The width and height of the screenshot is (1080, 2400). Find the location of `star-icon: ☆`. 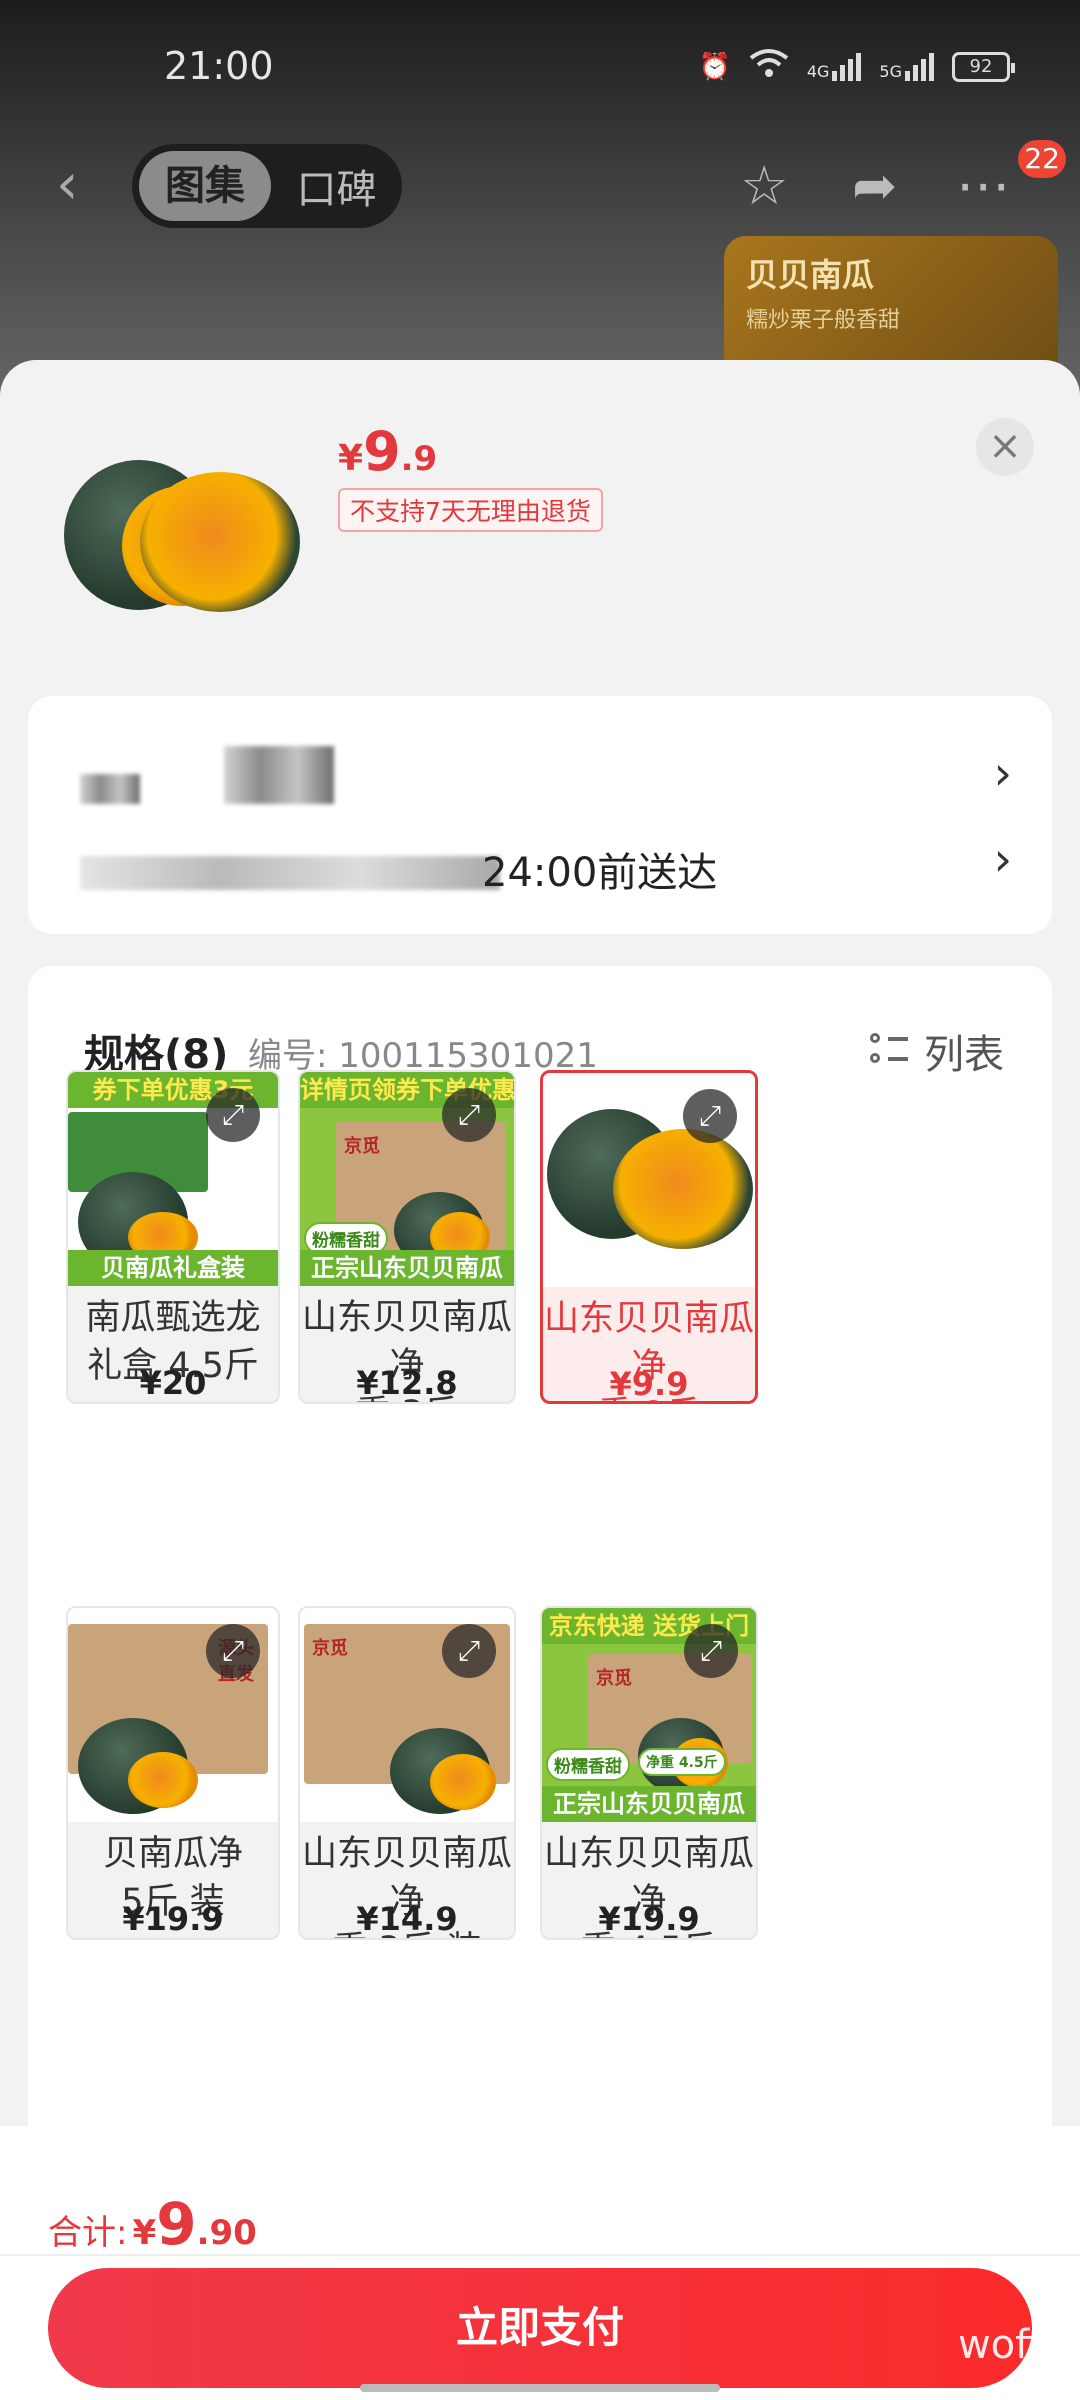

star-icon: ☆ is located at coordinates (764, 186).